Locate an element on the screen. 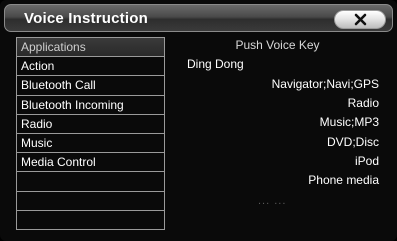  list-item-action: Action is located at coordinates (90, 67).